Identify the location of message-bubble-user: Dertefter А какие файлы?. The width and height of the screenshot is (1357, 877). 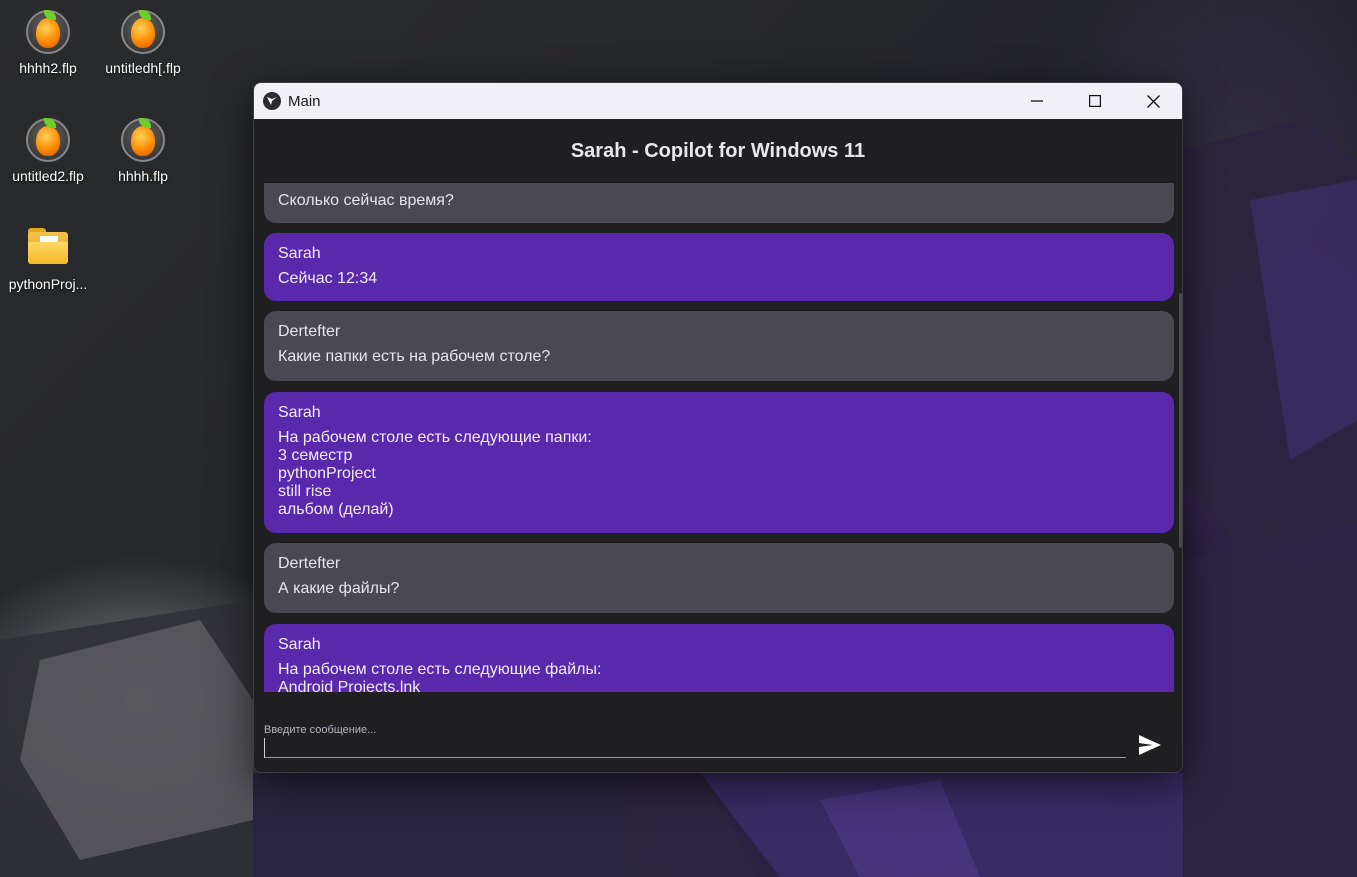
(719, 578).